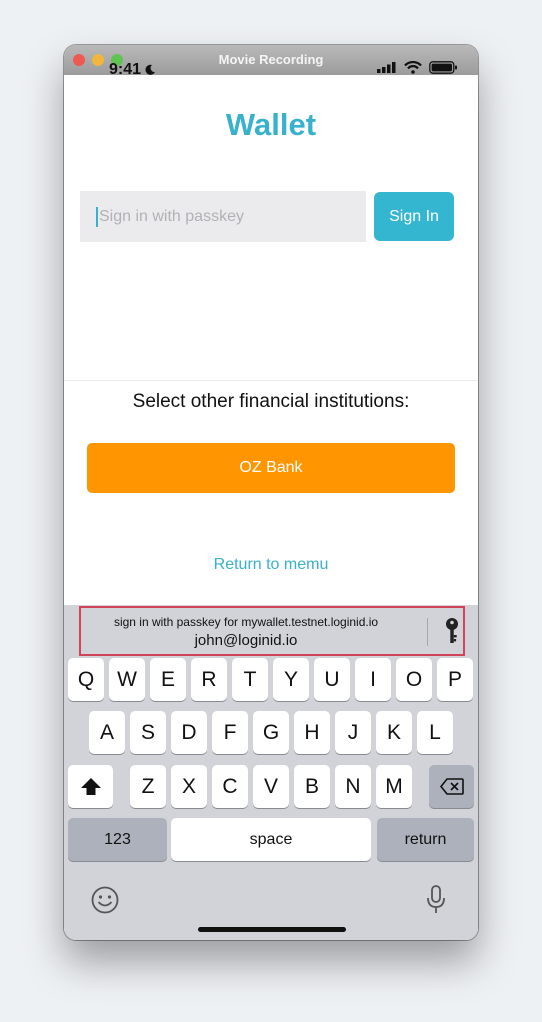 Image resolution: width=542 pixels, height=1022 pixels. Describe the element at coordinates (435, 732) in the screenshot. I see `key-l: L` at that location.